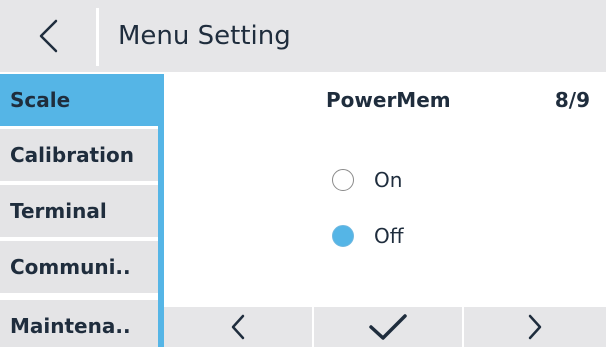 This screenshot has height=347, width=606. What do you see at coordinates (343, 180) in the screenshot?
I see `radio-on` at bounding box center [343, 180].